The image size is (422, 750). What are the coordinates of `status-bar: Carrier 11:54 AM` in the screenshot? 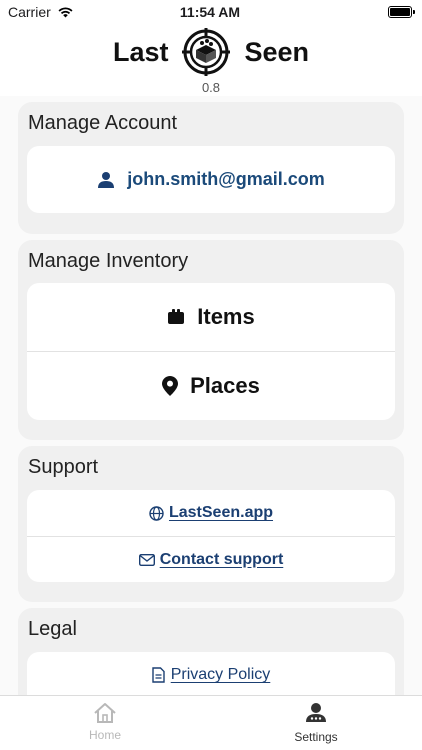 It's located at (211, 12).